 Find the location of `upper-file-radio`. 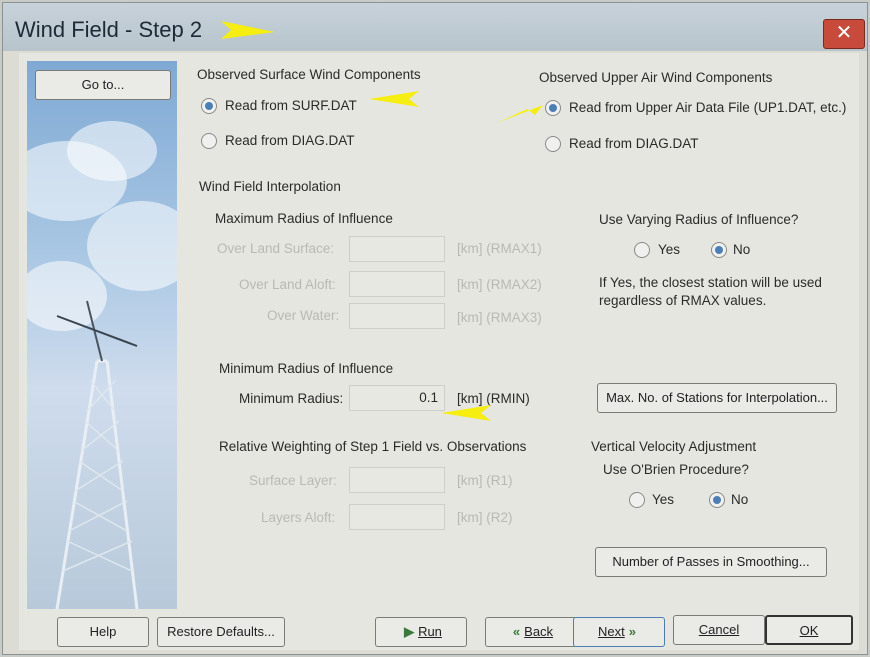

upper-file-radio is located at coordinates (553, 108).